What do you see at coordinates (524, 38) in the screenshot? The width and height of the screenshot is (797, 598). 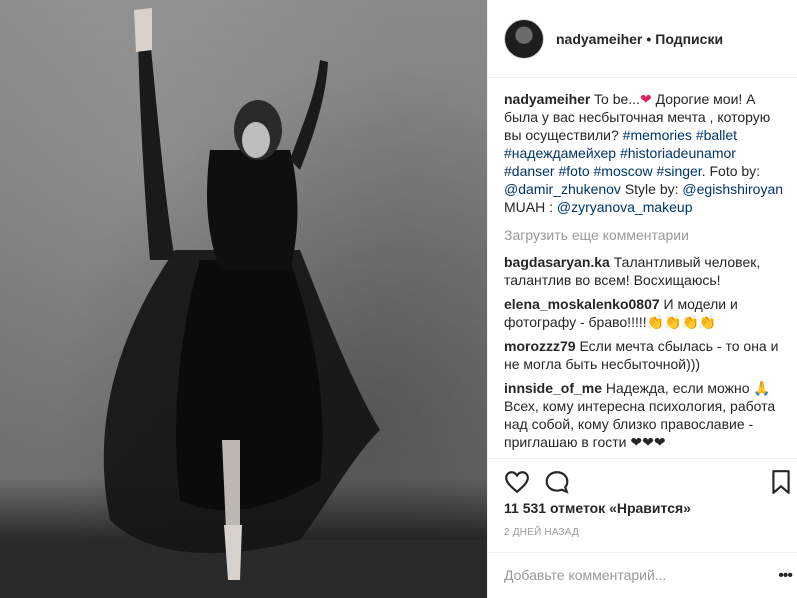 I see `avatar` at bounding box center [524, 38].